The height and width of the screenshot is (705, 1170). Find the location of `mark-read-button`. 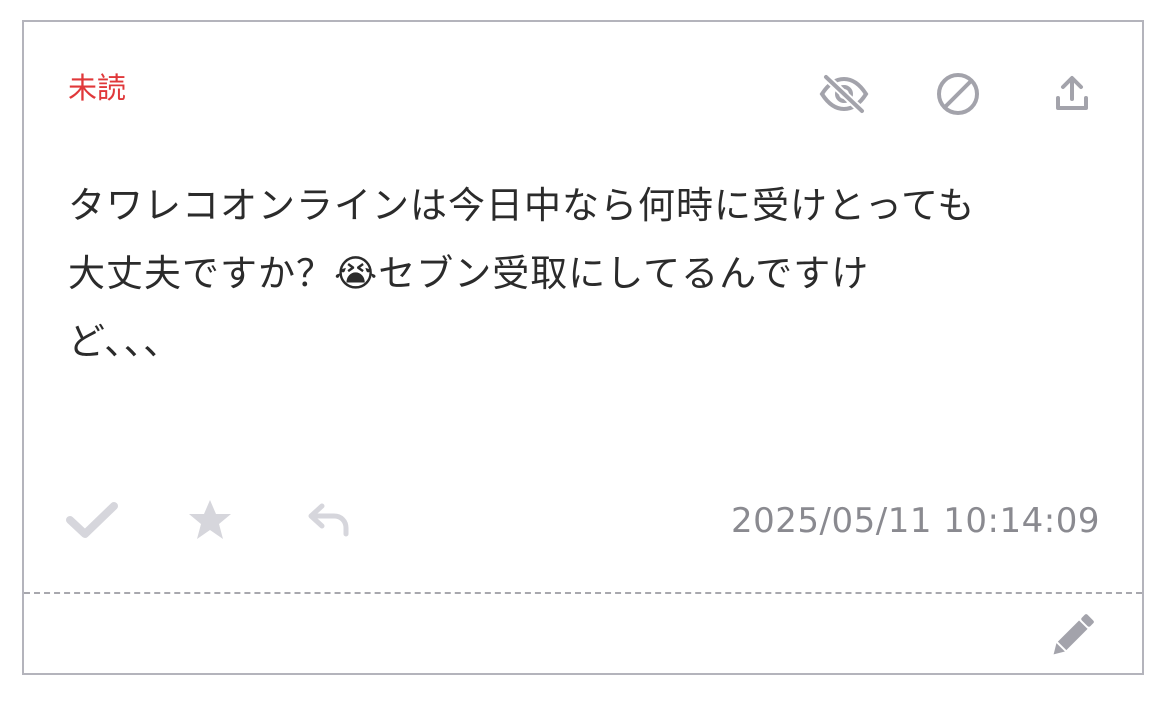

mark-read-button is located at coordinates (92, 520).